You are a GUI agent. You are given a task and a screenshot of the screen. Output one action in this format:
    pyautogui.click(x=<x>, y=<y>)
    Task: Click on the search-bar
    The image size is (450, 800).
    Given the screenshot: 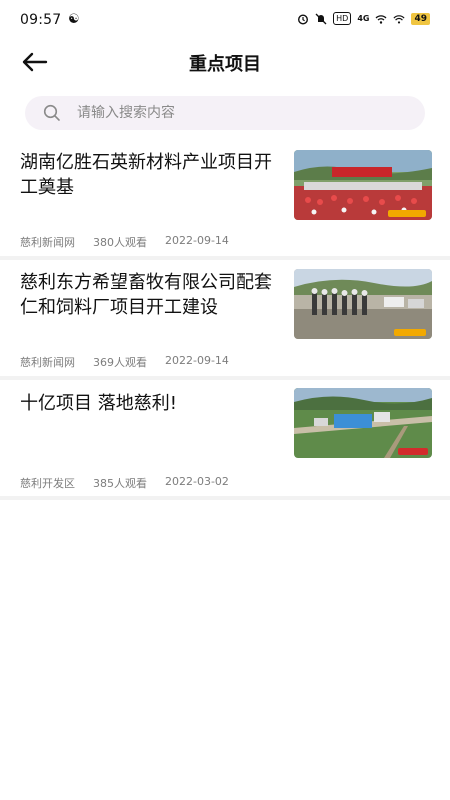 What is the action you would take?
    pyautogui.click(x=225, y=113)
    